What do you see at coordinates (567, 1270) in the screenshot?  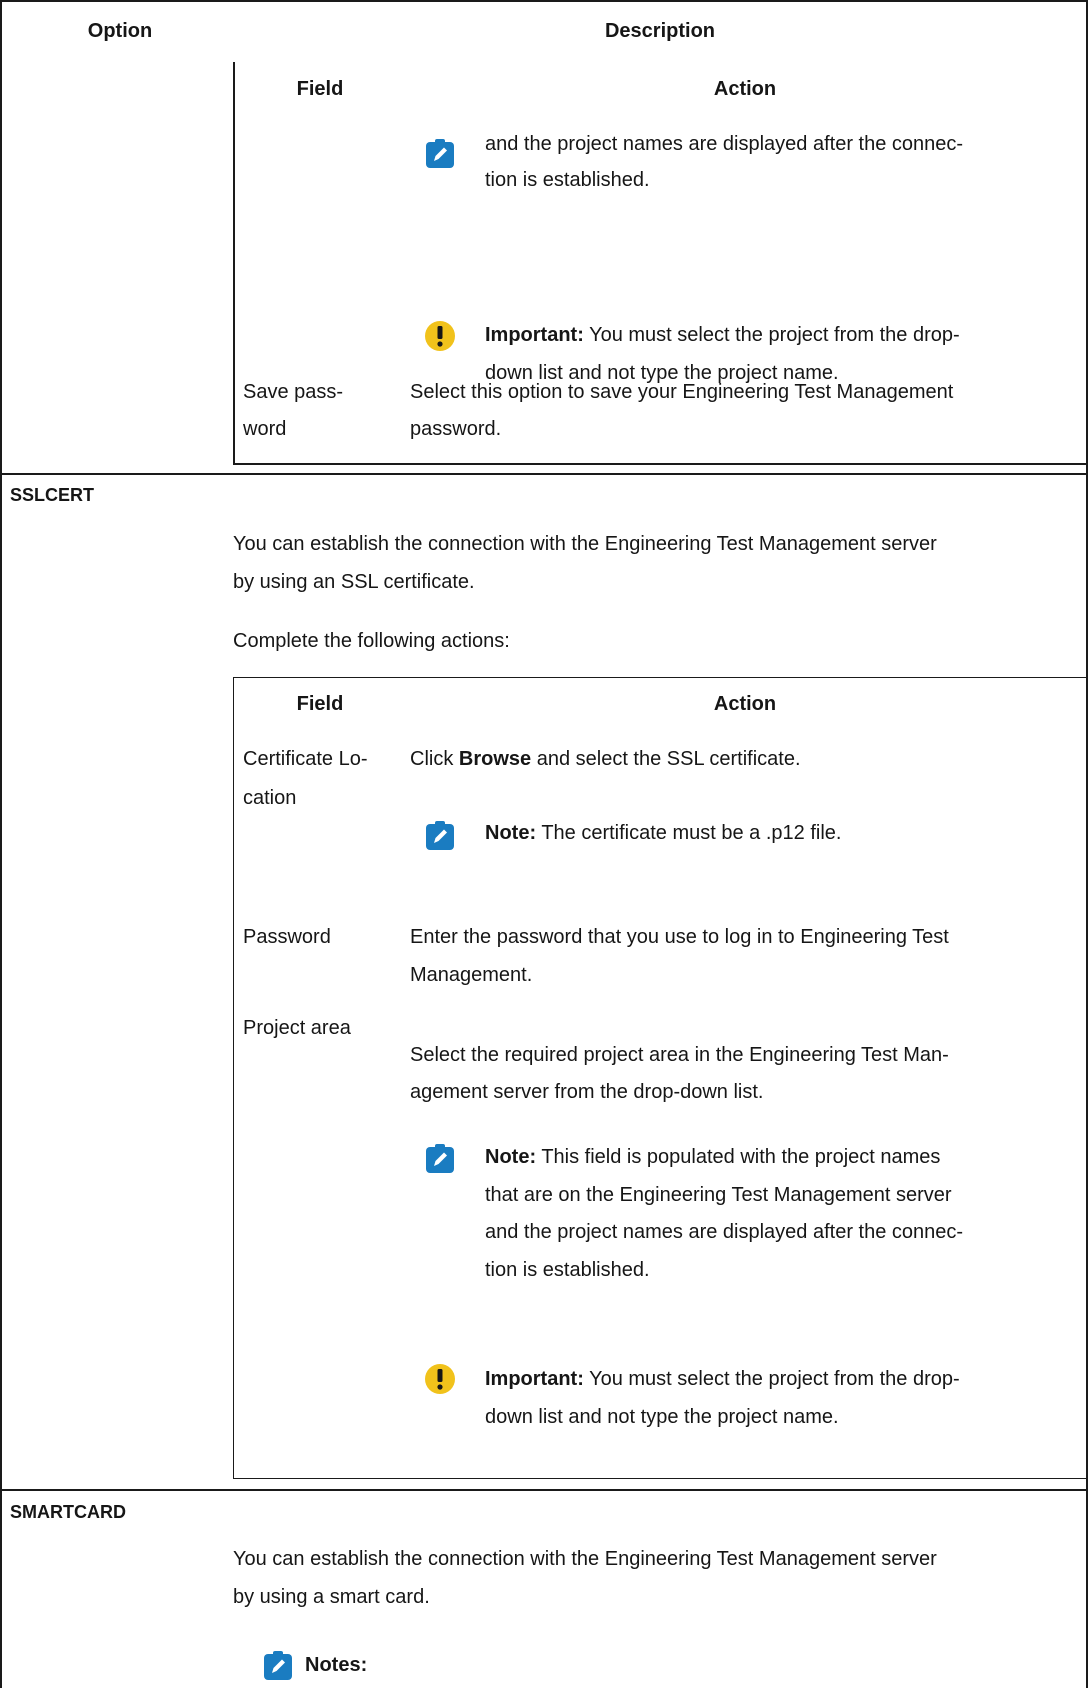 I see `project-note: tion is established.` at bounding box center [567, 1270].